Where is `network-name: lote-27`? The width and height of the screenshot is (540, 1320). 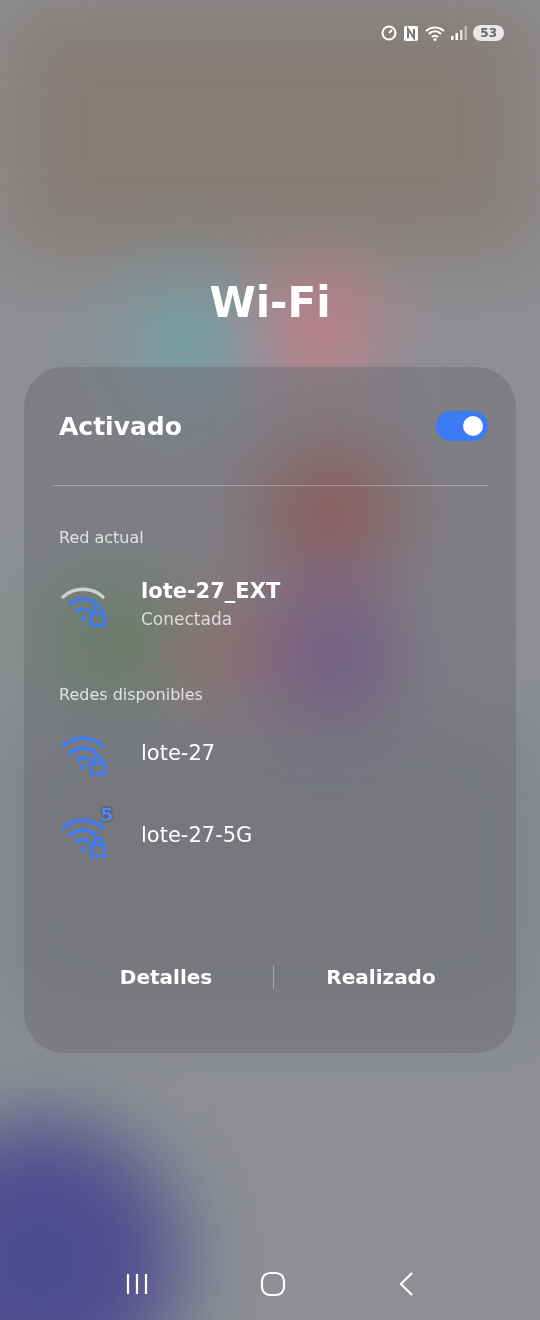 network-name: lote-27 is located at coordinates (178, 753).